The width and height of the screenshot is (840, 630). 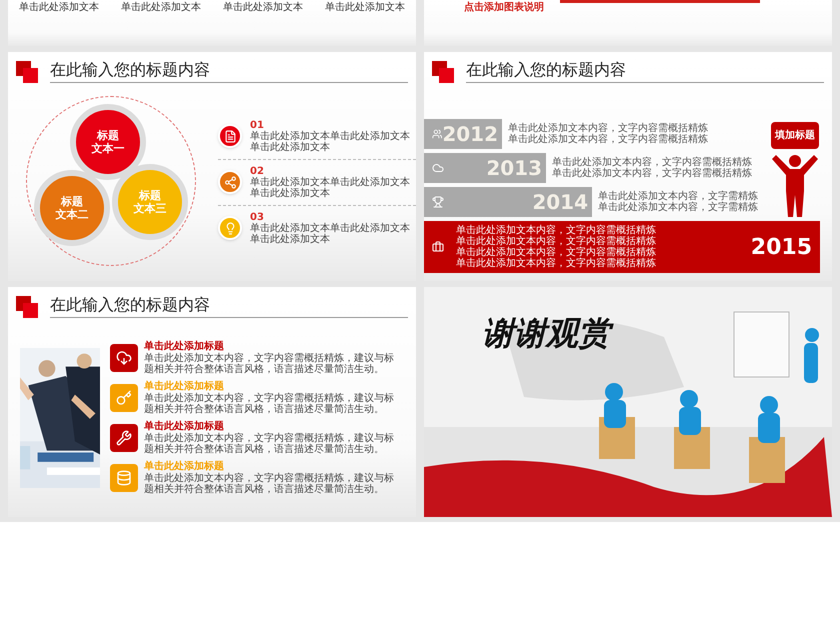 I want to click on chart-caption: 点击添加图表说明, so click(x=504, y=7).